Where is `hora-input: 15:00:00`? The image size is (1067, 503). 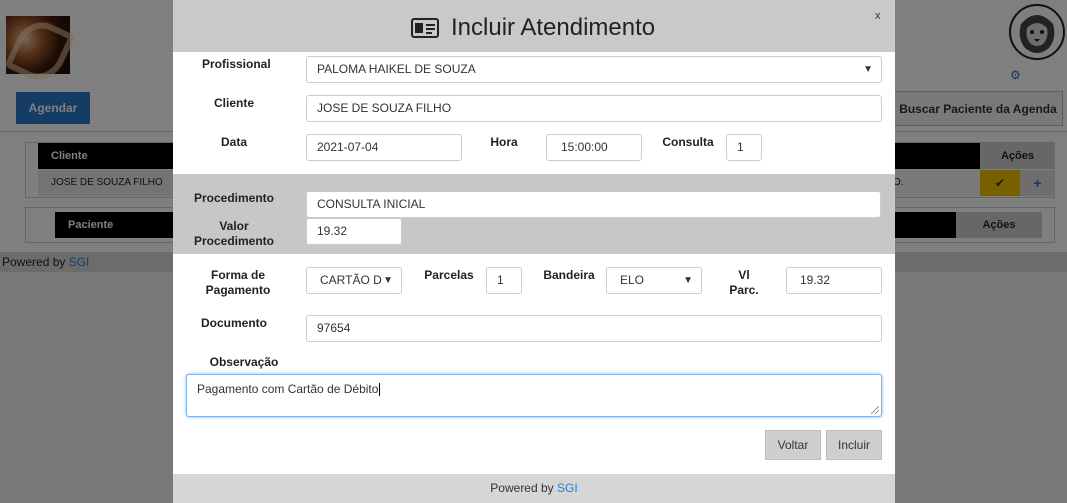 hora-input: 15:00:00 is located at coordinates (594, 147).